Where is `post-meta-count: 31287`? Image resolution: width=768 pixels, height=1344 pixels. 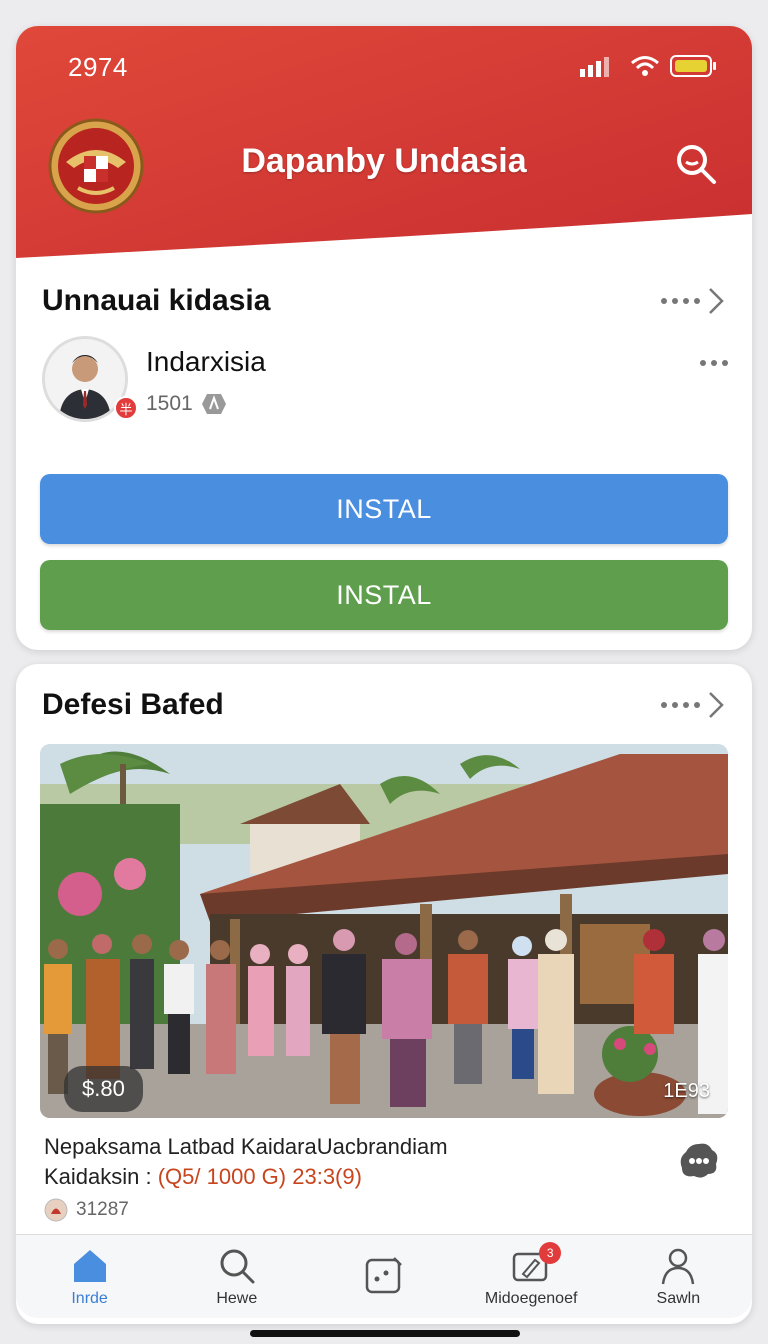
post-meta-count: 31287 is located at coordinates (102, 1209).